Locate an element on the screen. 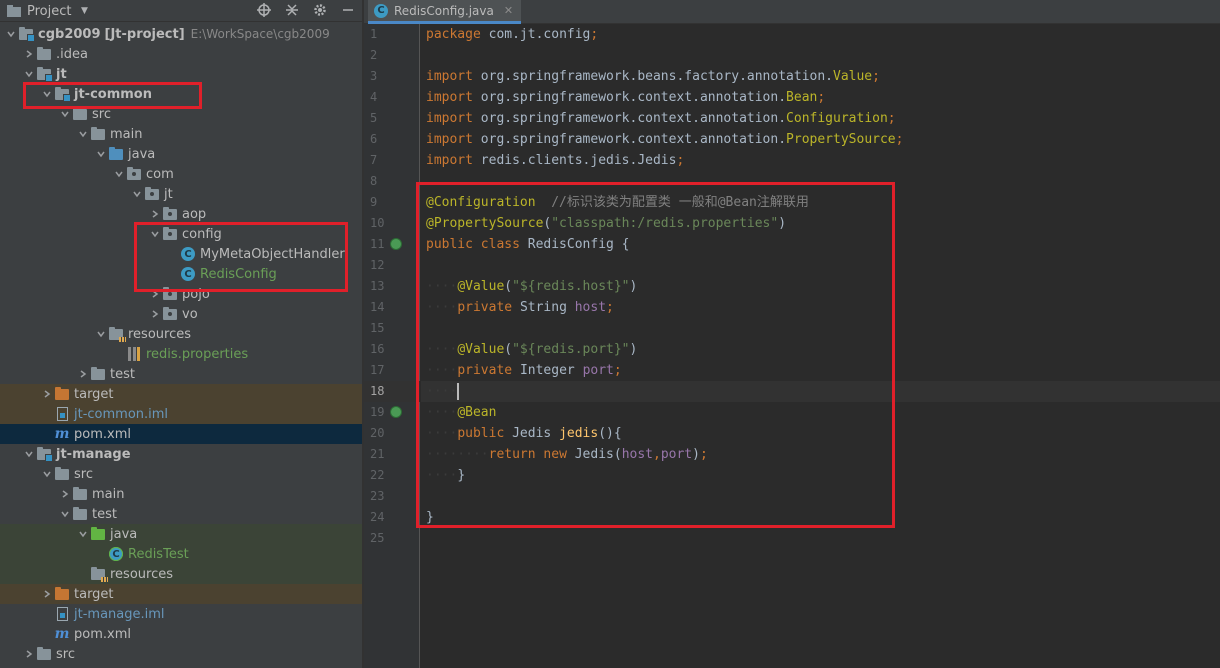 The height and width of the screenshot is (668, 1220). tree-item: pojo is located at coordinates (181, 294).